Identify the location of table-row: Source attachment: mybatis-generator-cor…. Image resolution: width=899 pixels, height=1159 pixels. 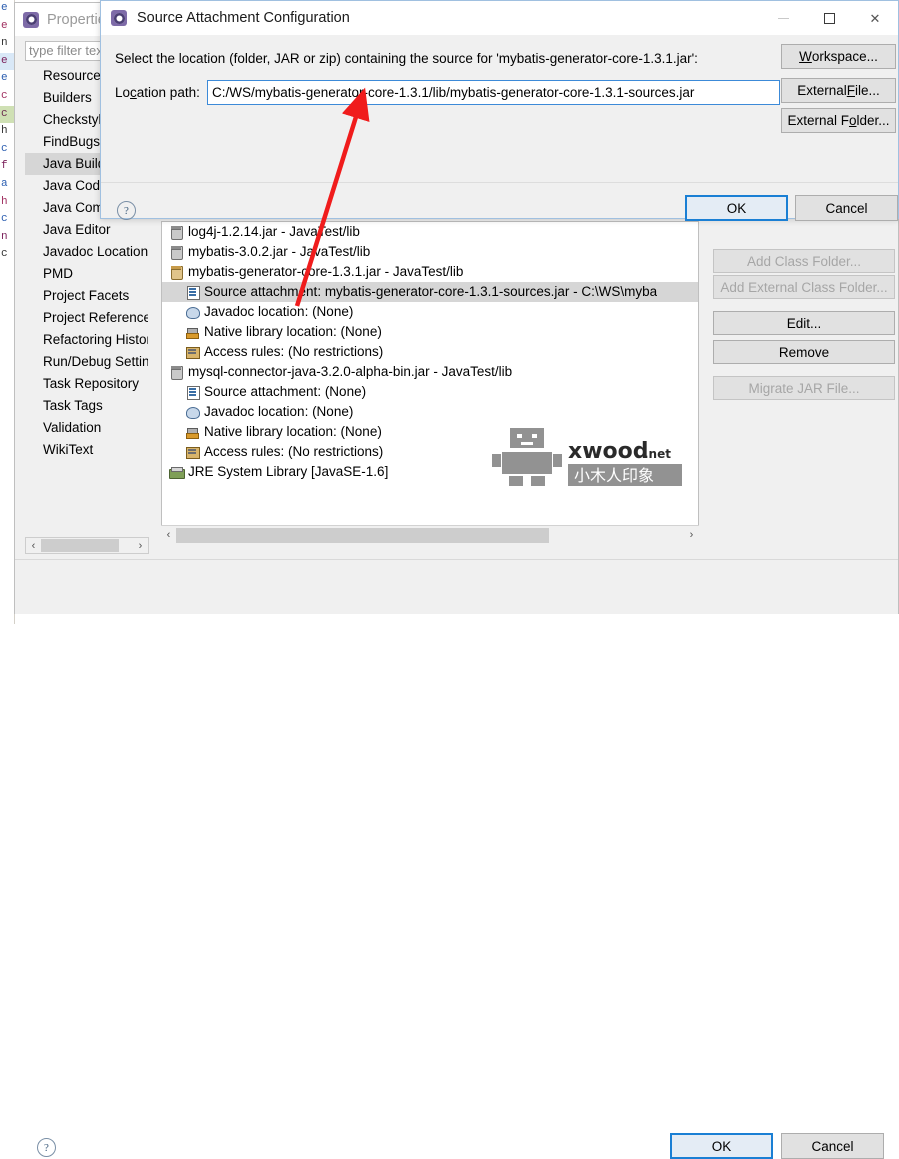
(430, 292).